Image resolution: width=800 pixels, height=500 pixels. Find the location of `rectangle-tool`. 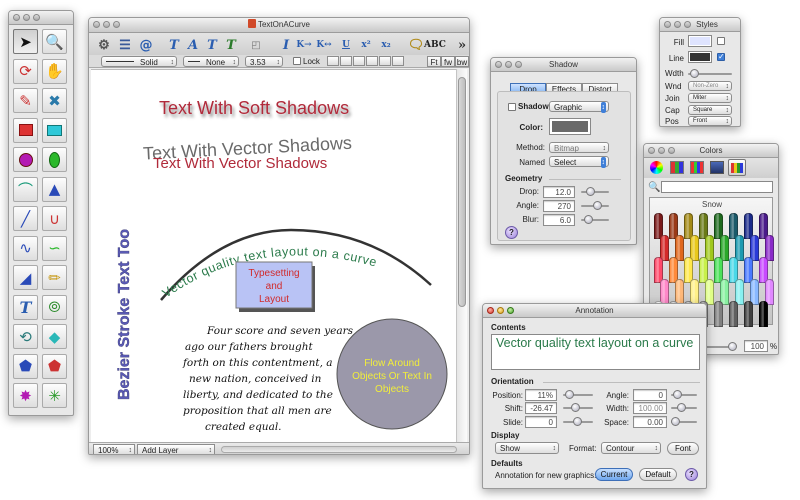

rectangle-tool is located at coordinates (25, 130).